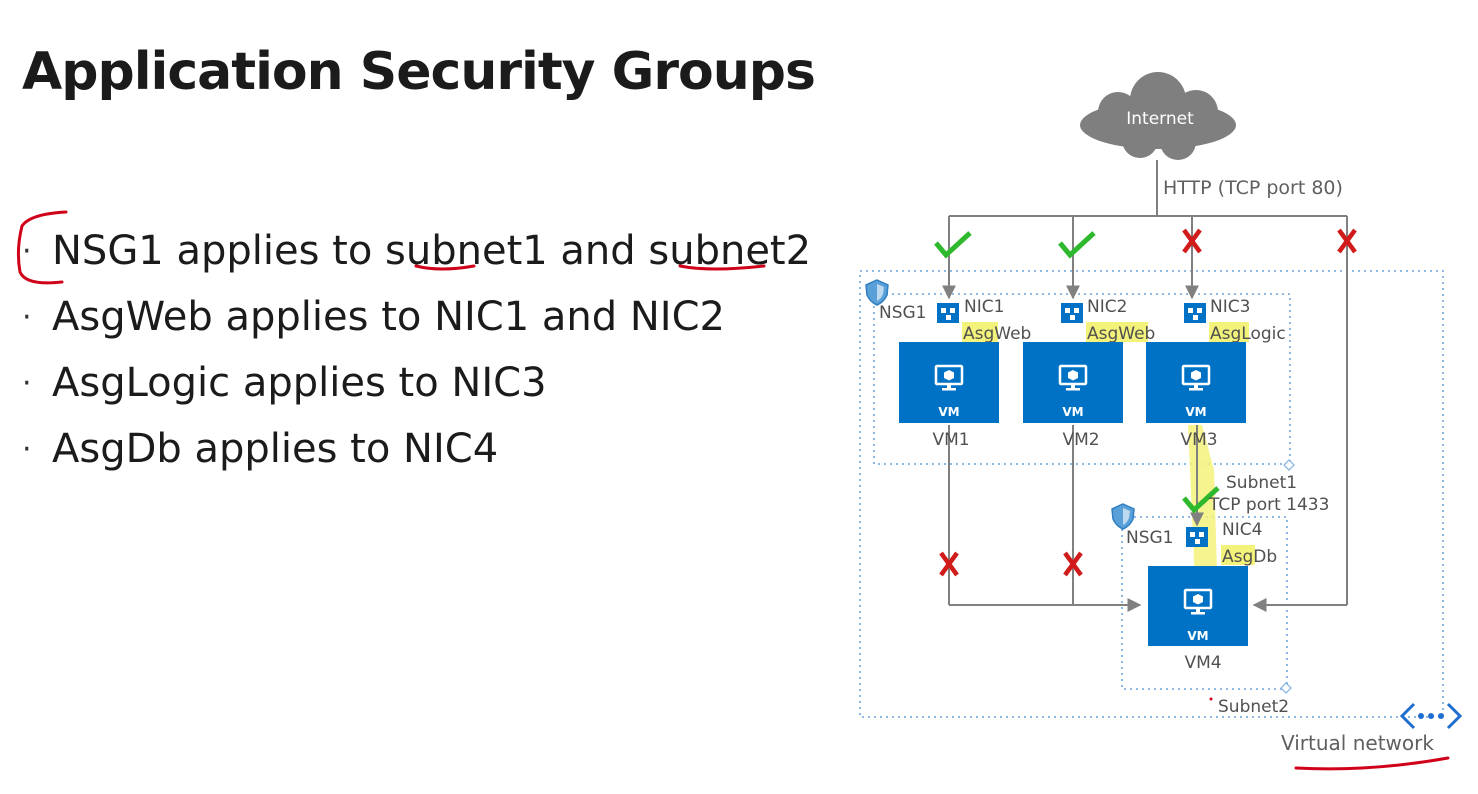 The image size is (1478, 794). Describe the element at coordinates (1198, 440) in the screenshot. I see `vm-name: VM3` at that location.